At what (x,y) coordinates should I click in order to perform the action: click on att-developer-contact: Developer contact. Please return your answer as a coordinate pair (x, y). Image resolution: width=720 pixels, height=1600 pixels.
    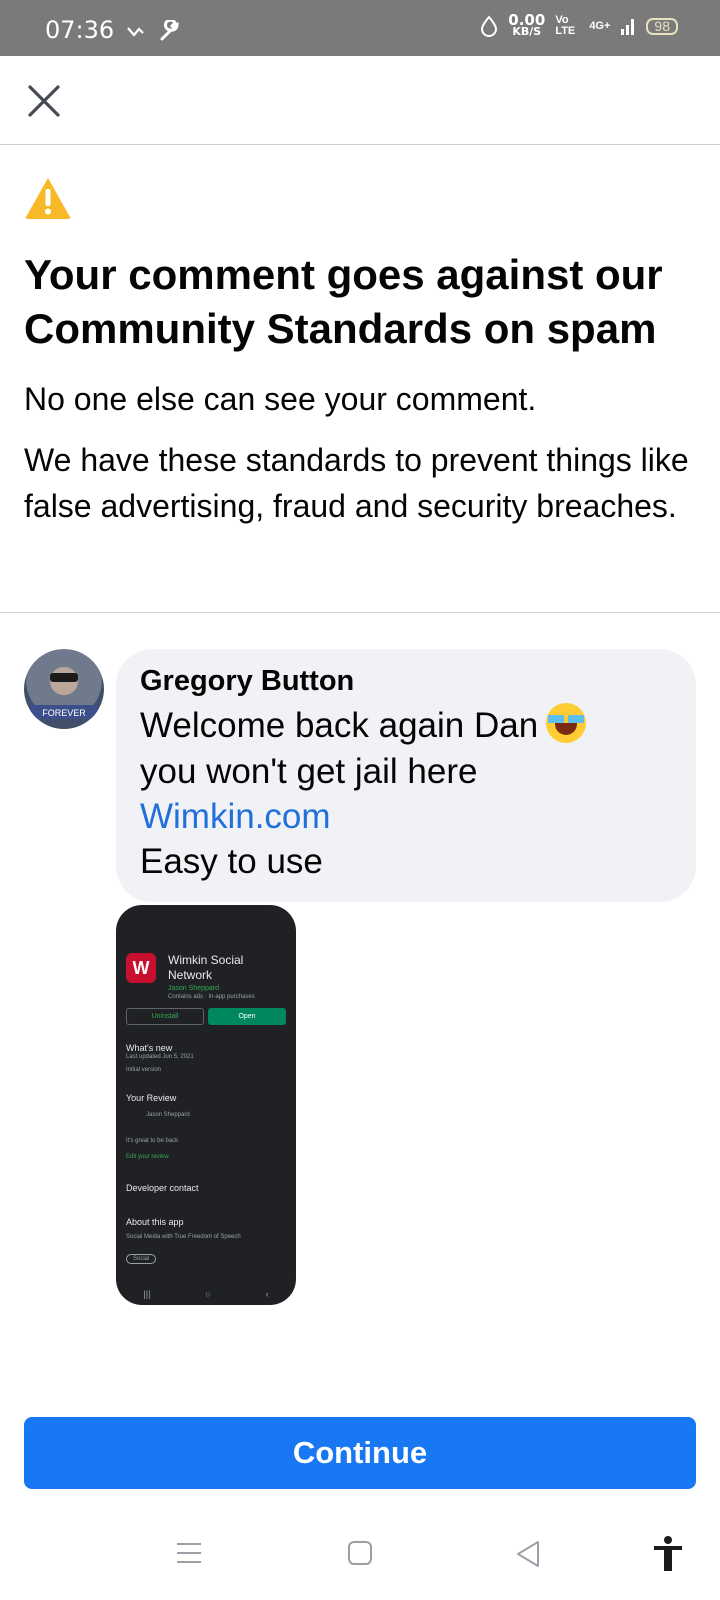
    Looking at the image, I should click on (162, 1188).